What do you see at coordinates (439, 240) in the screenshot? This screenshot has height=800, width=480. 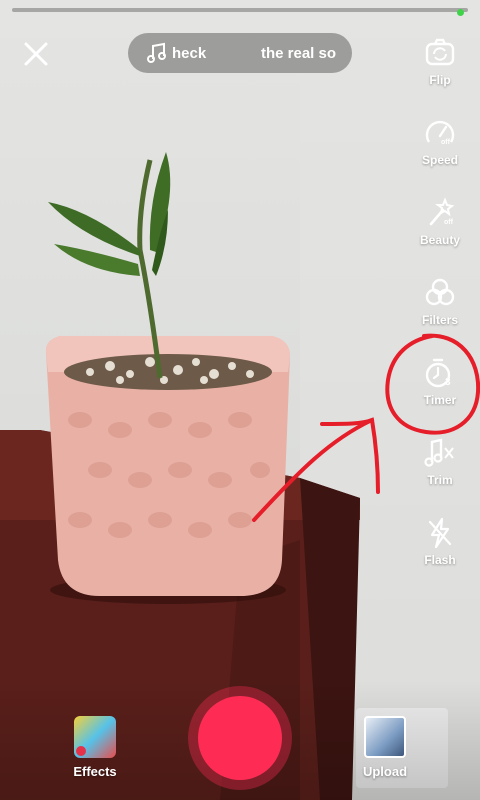 I see `beauty-label: Beauty` at bounding box center [439, 240].